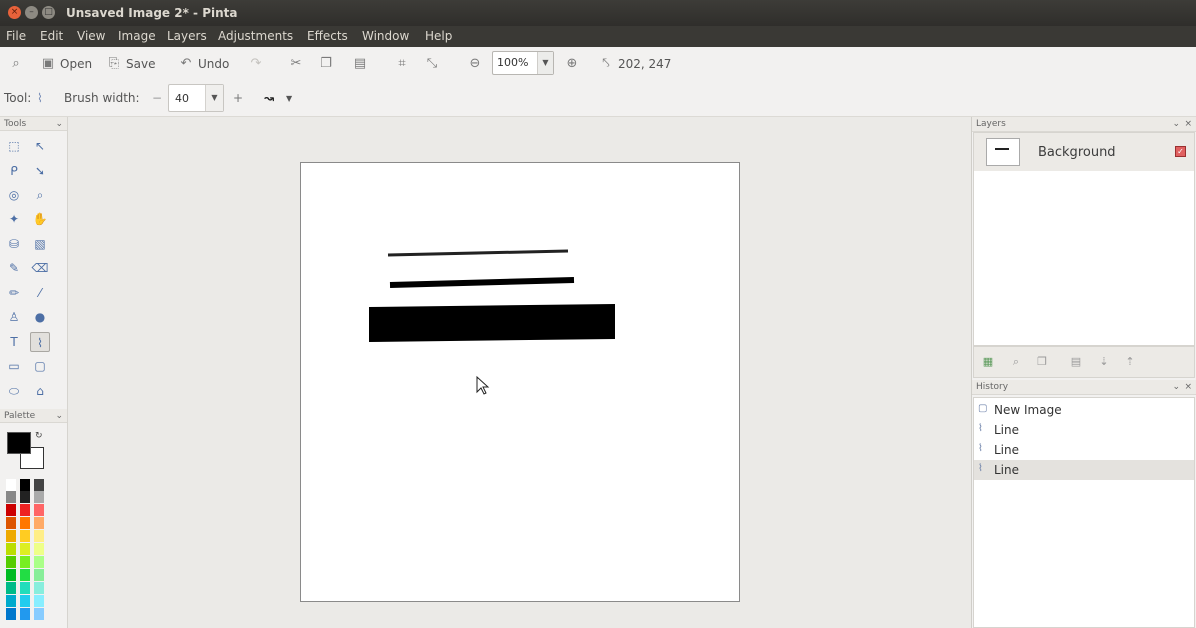 This screenshot has width=1196, height=628. I want to click on increase-brush-width-icon: +, so click(238, 98).